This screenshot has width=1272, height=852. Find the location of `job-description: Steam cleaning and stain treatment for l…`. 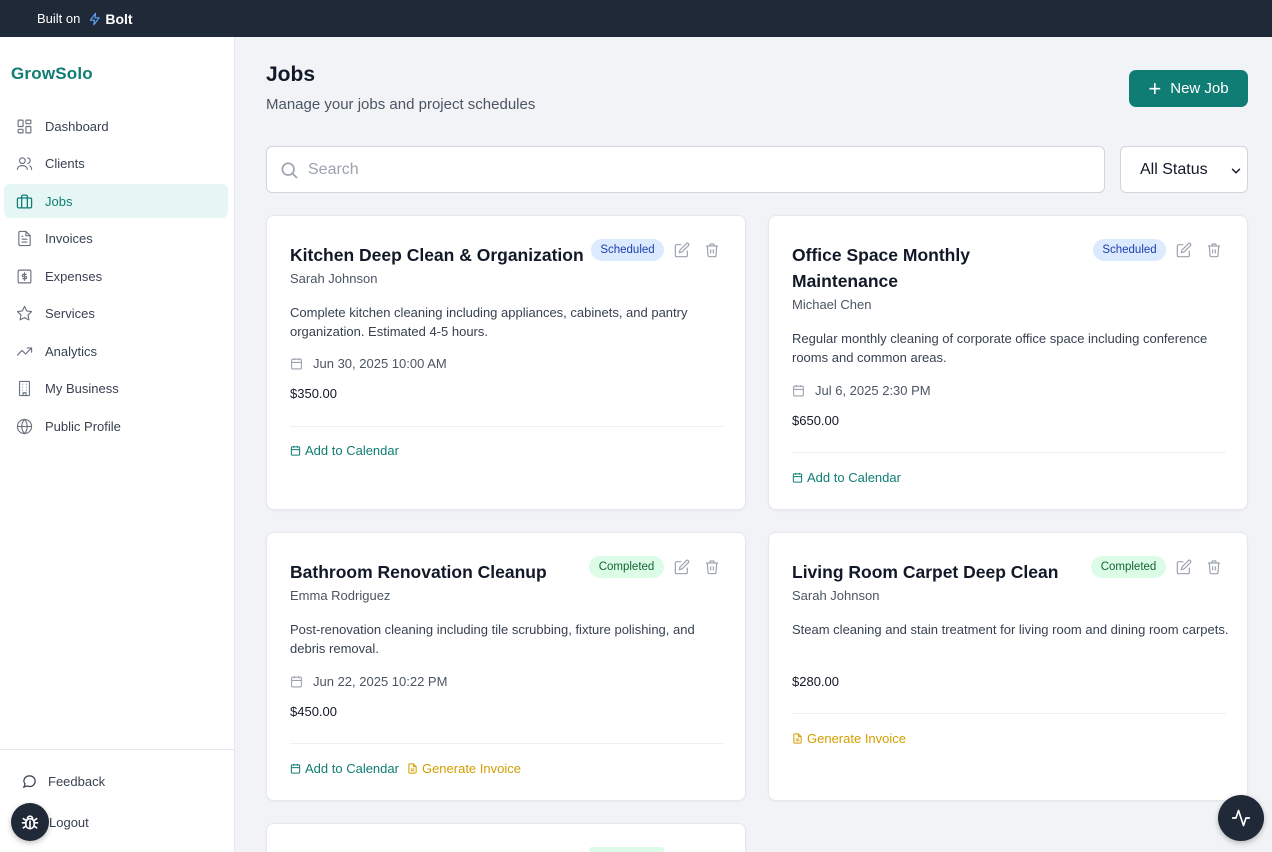

job-description: Steam cleaning and stain treatment for l… is located at coordinates (1010, 629).